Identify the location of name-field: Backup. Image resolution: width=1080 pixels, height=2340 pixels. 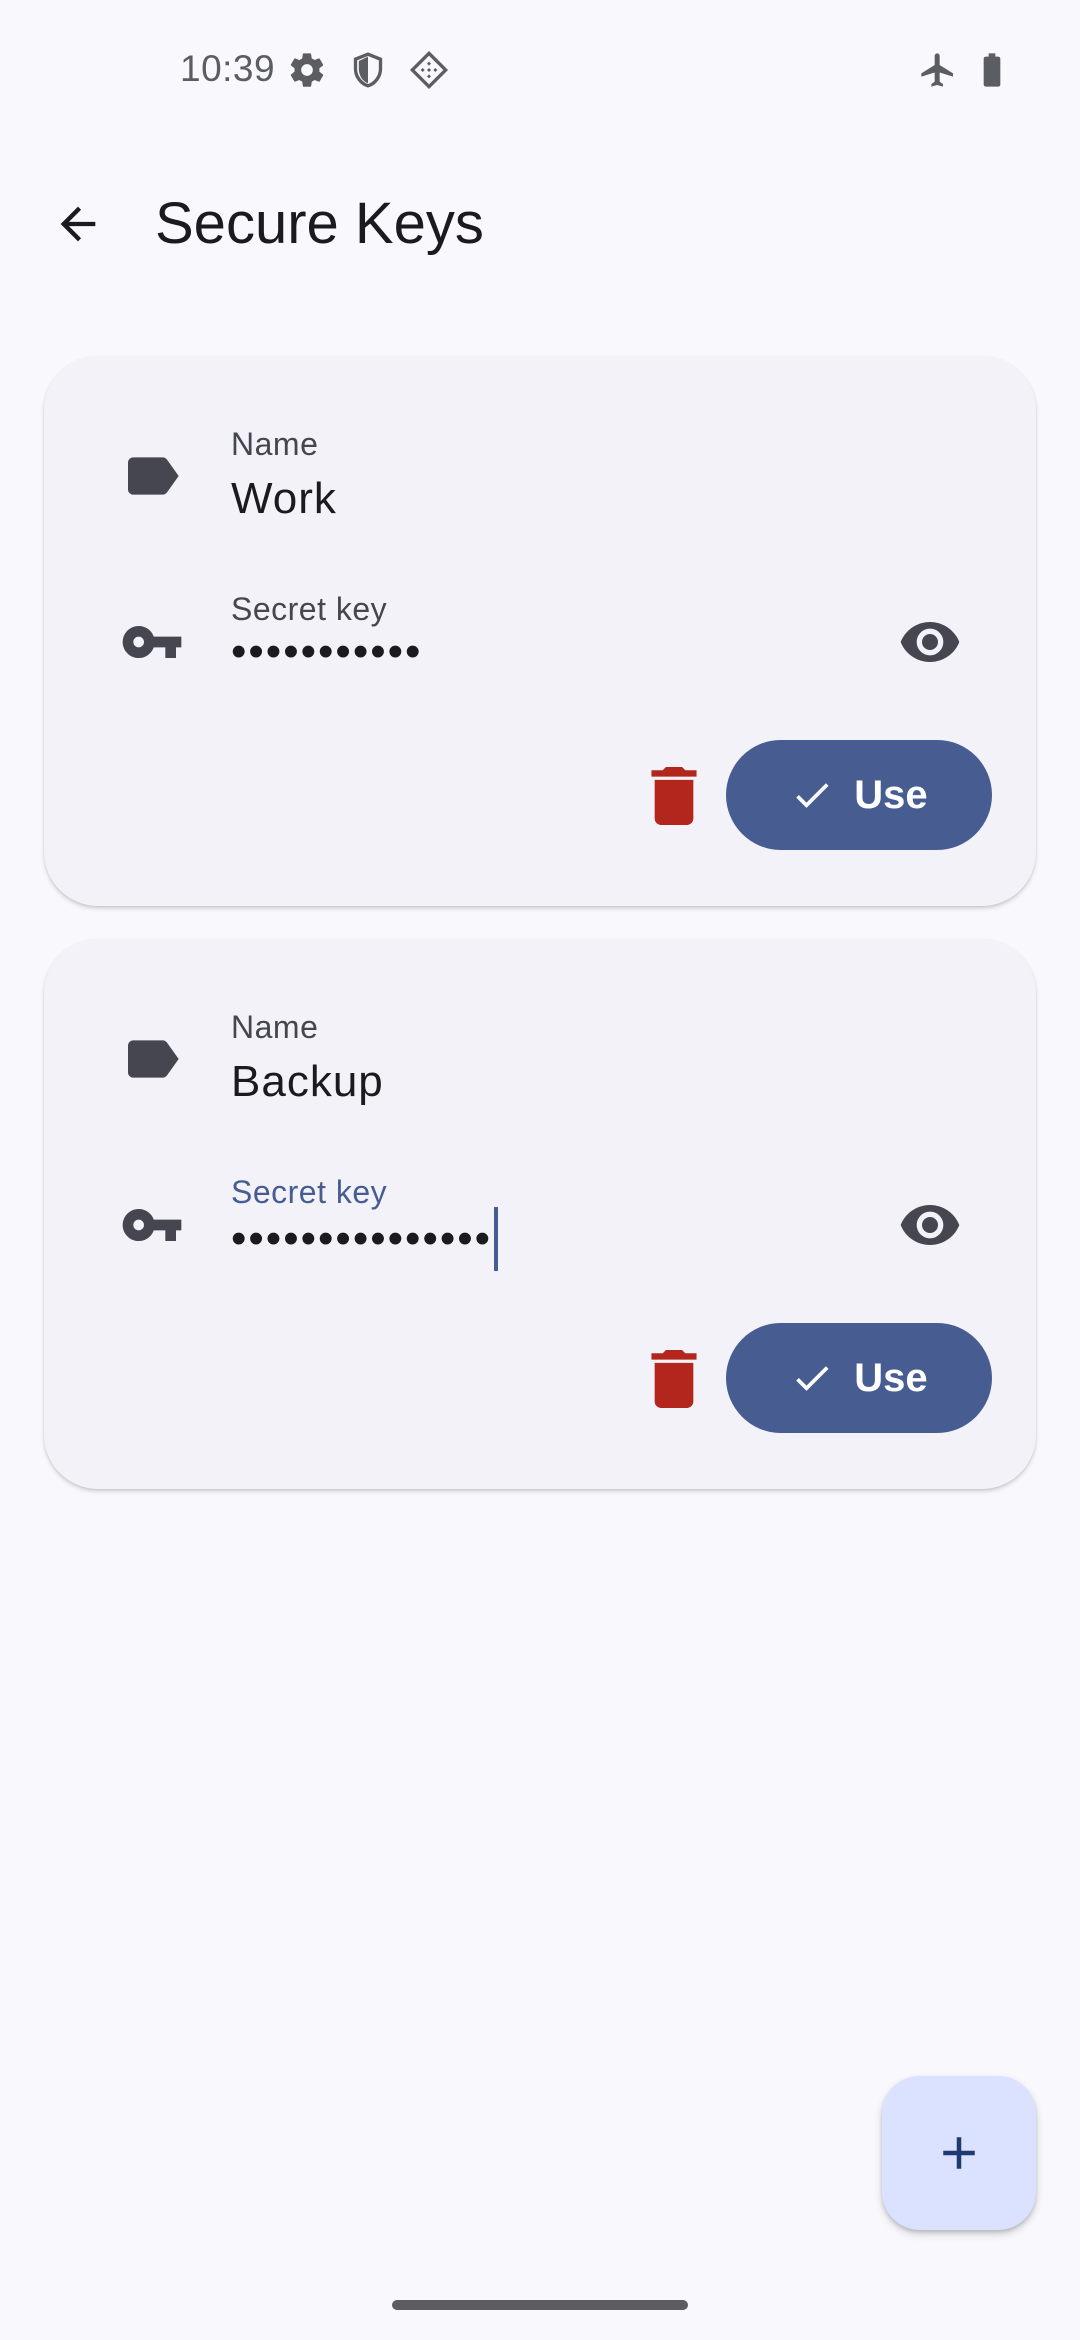
(307, 1082).